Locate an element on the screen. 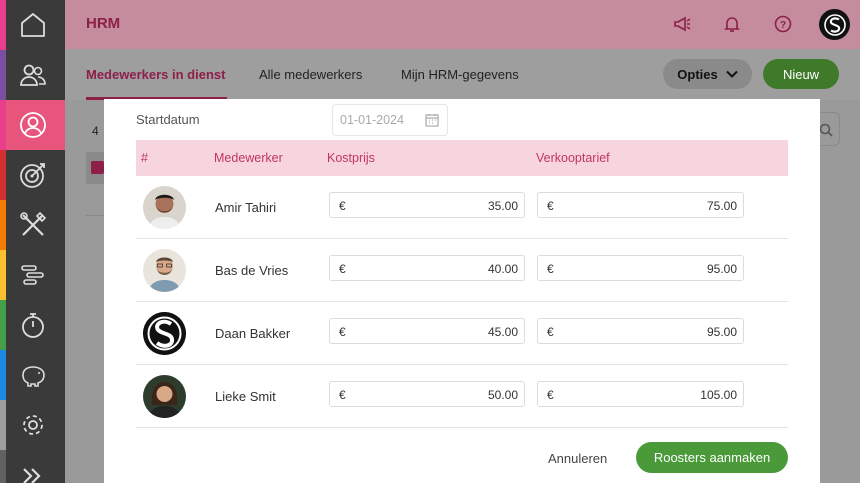  employee-name: Lieke Smit is located at coordinates (245, 396).